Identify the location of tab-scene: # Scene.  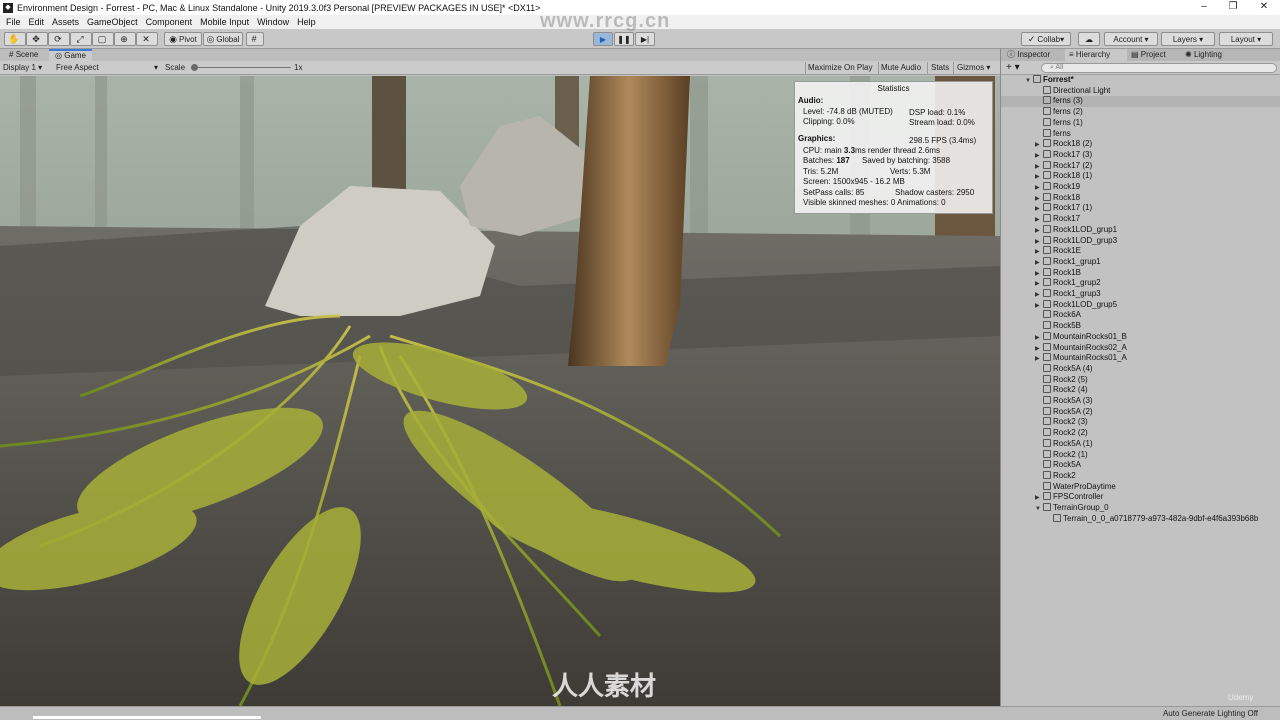
(23, 55).